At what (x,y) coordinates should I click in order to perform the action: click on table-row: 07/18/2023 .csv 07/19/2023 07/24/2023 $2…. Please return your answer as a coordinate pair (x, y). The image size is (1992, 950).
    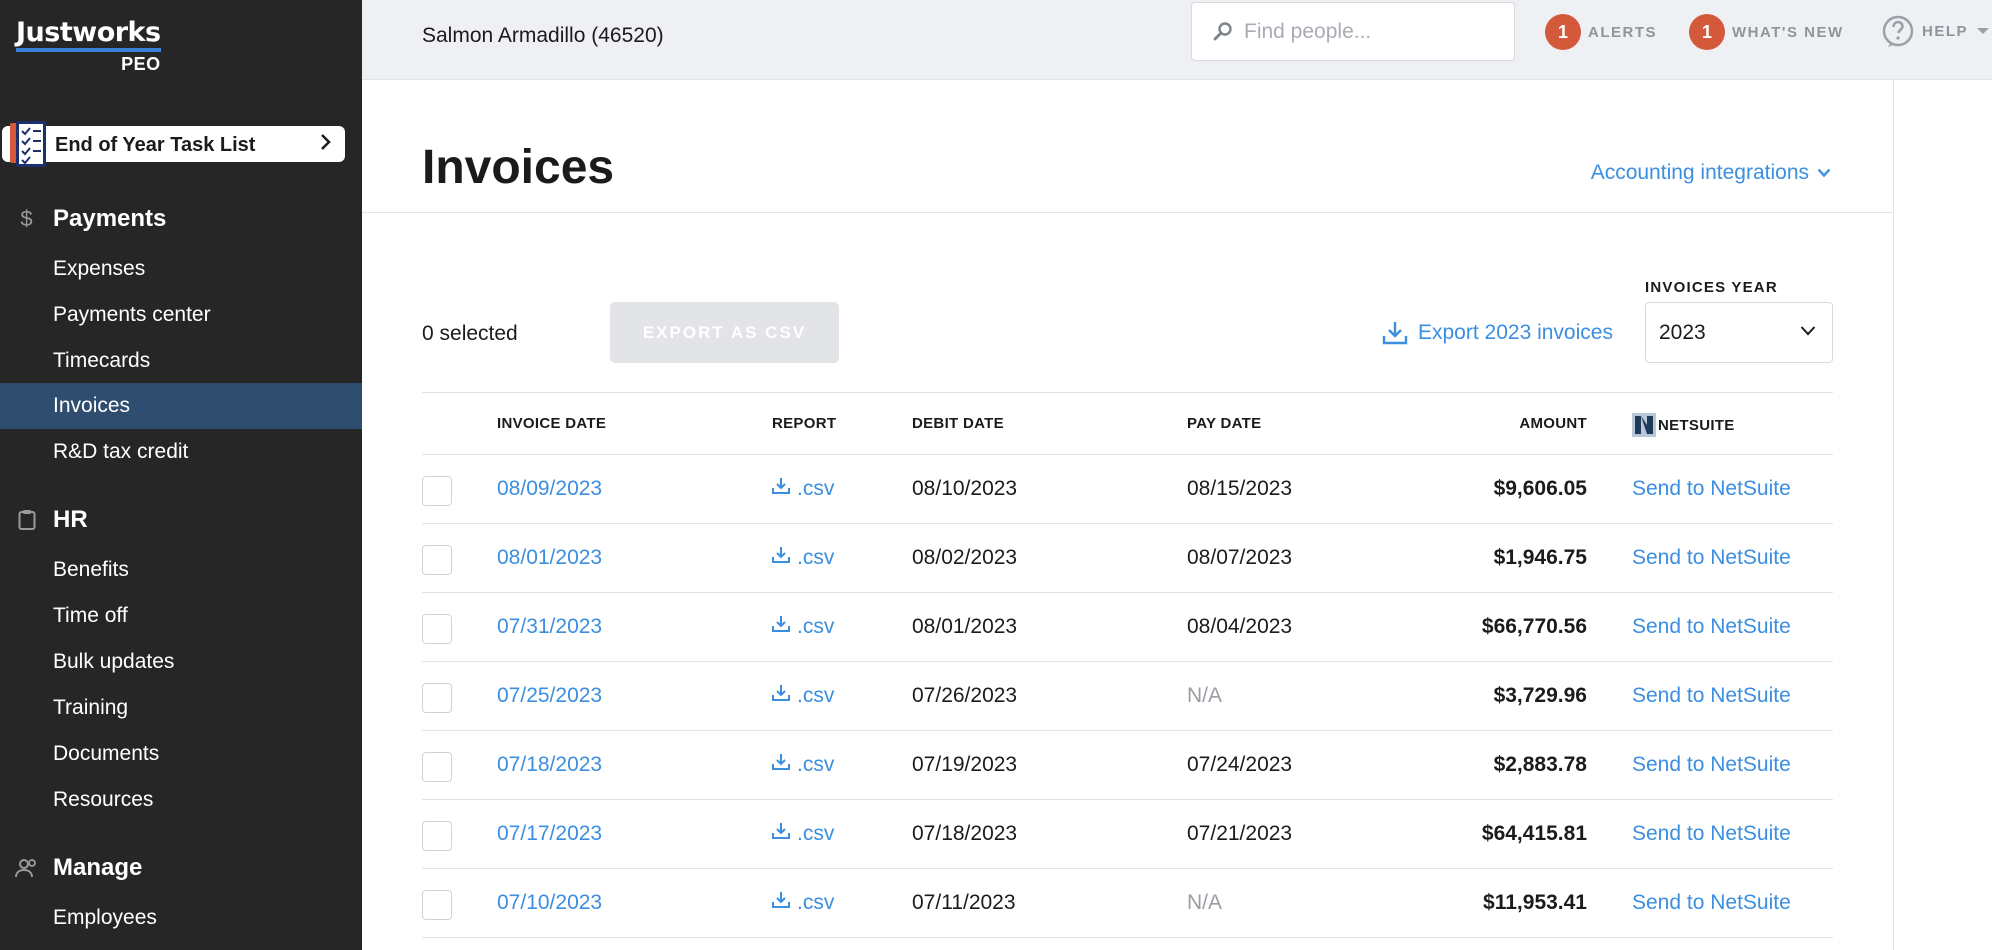
    Looking at the image, I should click on (1127, 765).